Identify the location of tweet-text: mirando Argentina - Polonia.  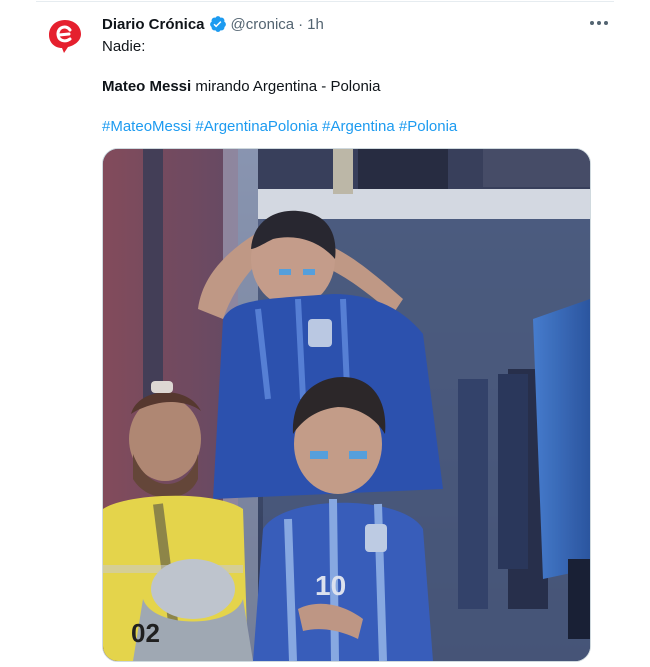
(286, 86).